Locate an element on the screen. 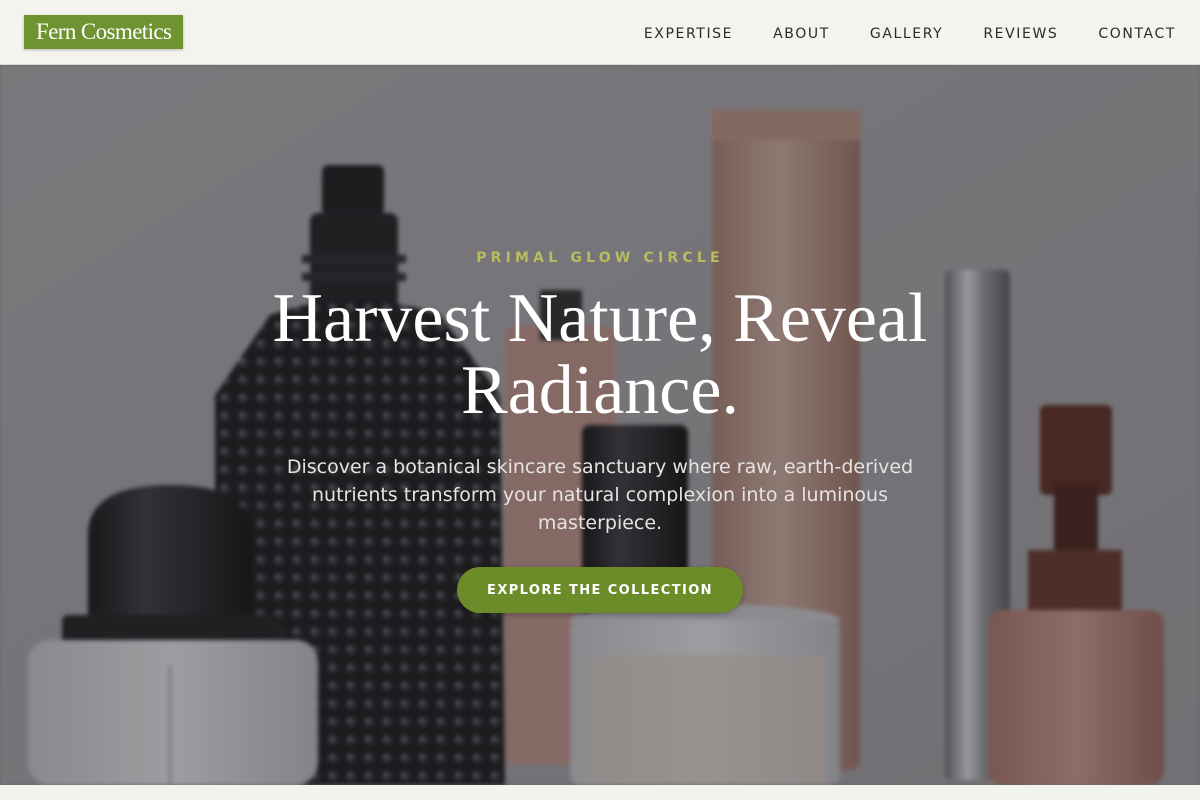 Image resolution: width=1200 pixels, height=800 pixels. nav-item-contact: CONTACT is located at coordinates (1137, 32).